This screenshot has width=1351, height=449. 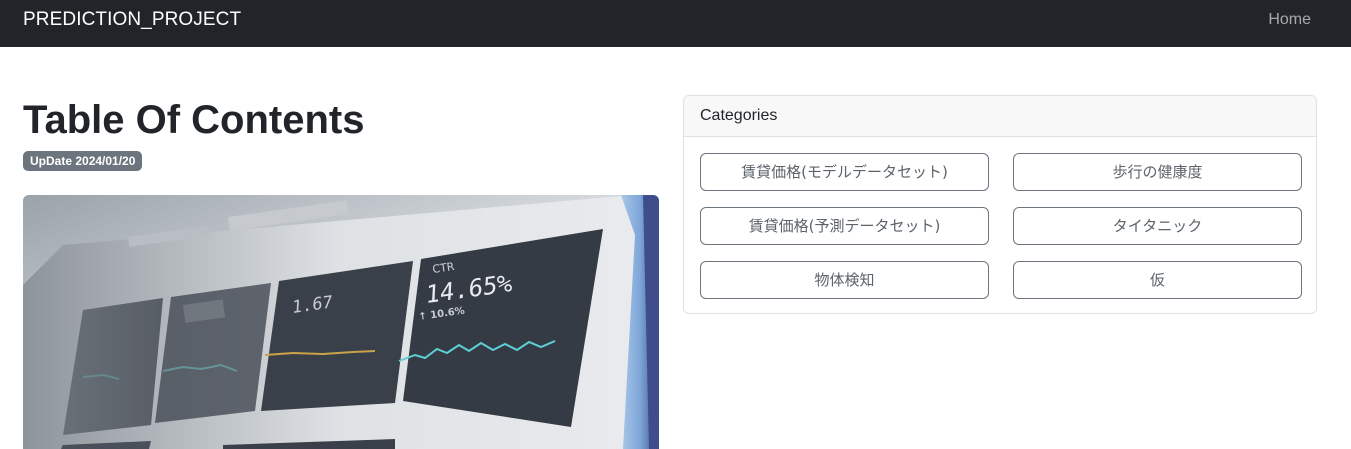 I want to click on top-navbar: PREDICTION_PROJECT Home, so click(x=675, y=23).